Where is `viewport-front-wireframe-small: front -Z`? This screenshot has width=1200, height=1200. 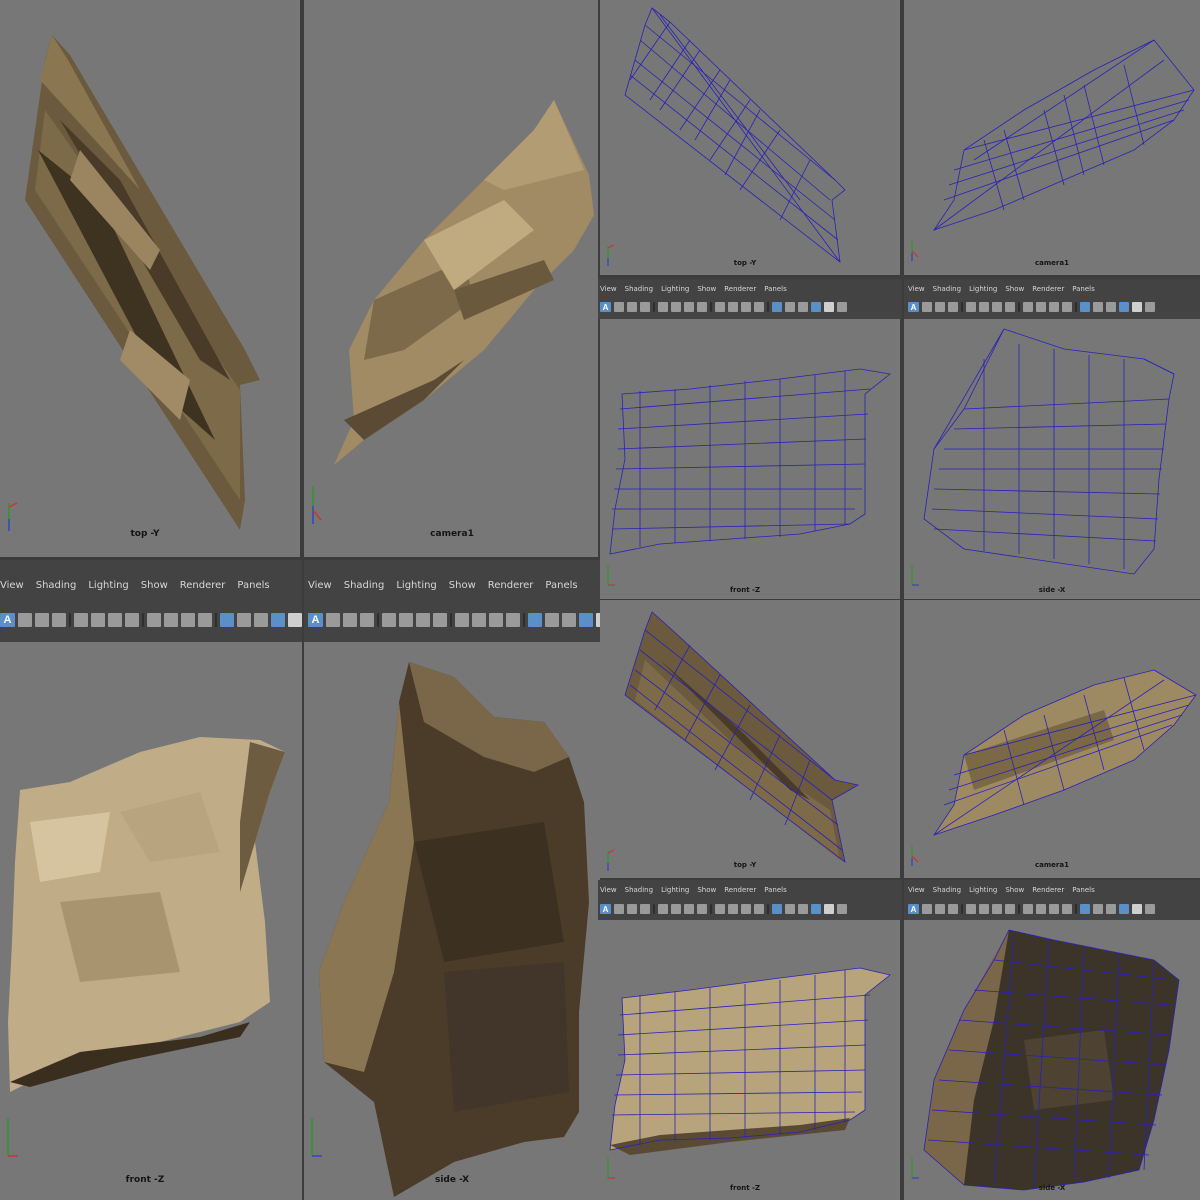
viewport-front-wireframe-small: front -Z is located at coordinates (750, 459).